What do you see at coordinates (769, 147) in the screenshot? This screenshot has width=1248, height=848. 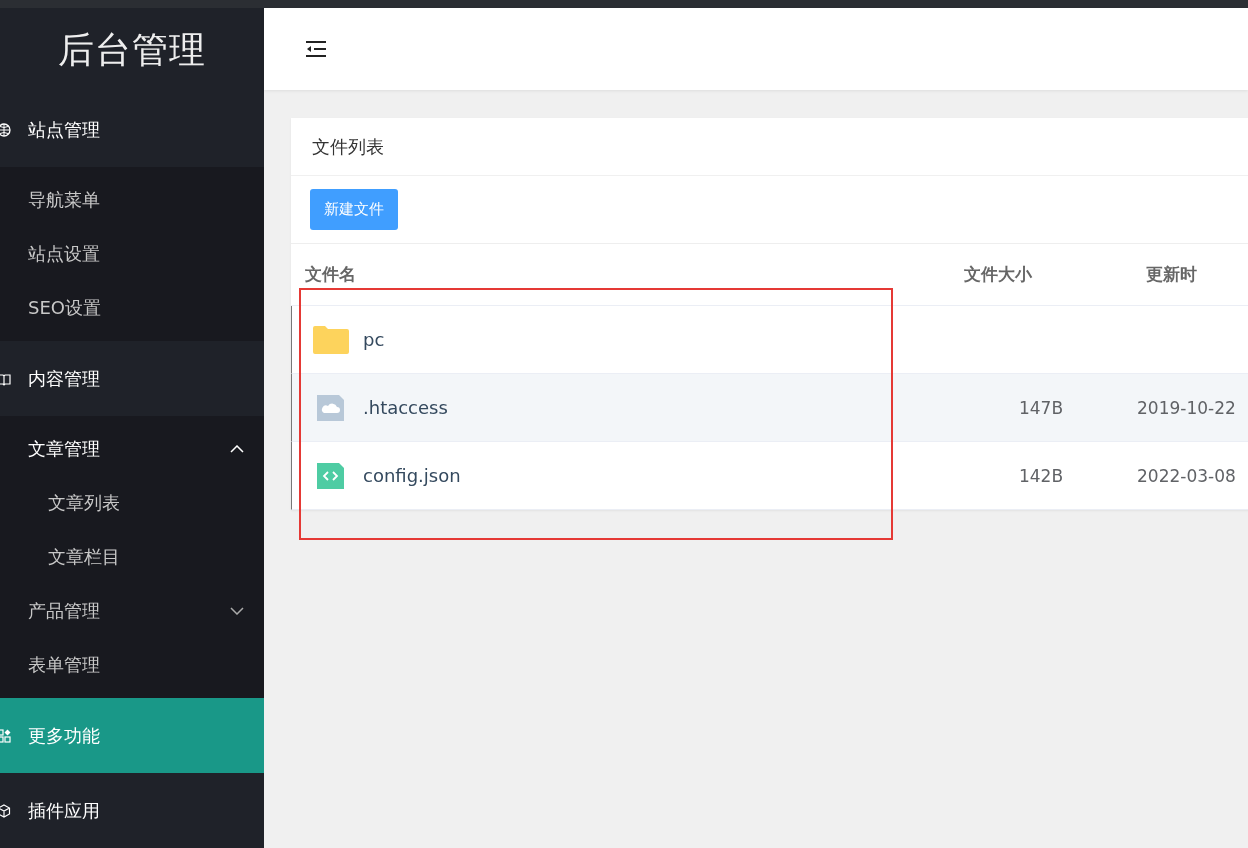 I see `card-title: 文件列表` at bounding box center [769, 147].